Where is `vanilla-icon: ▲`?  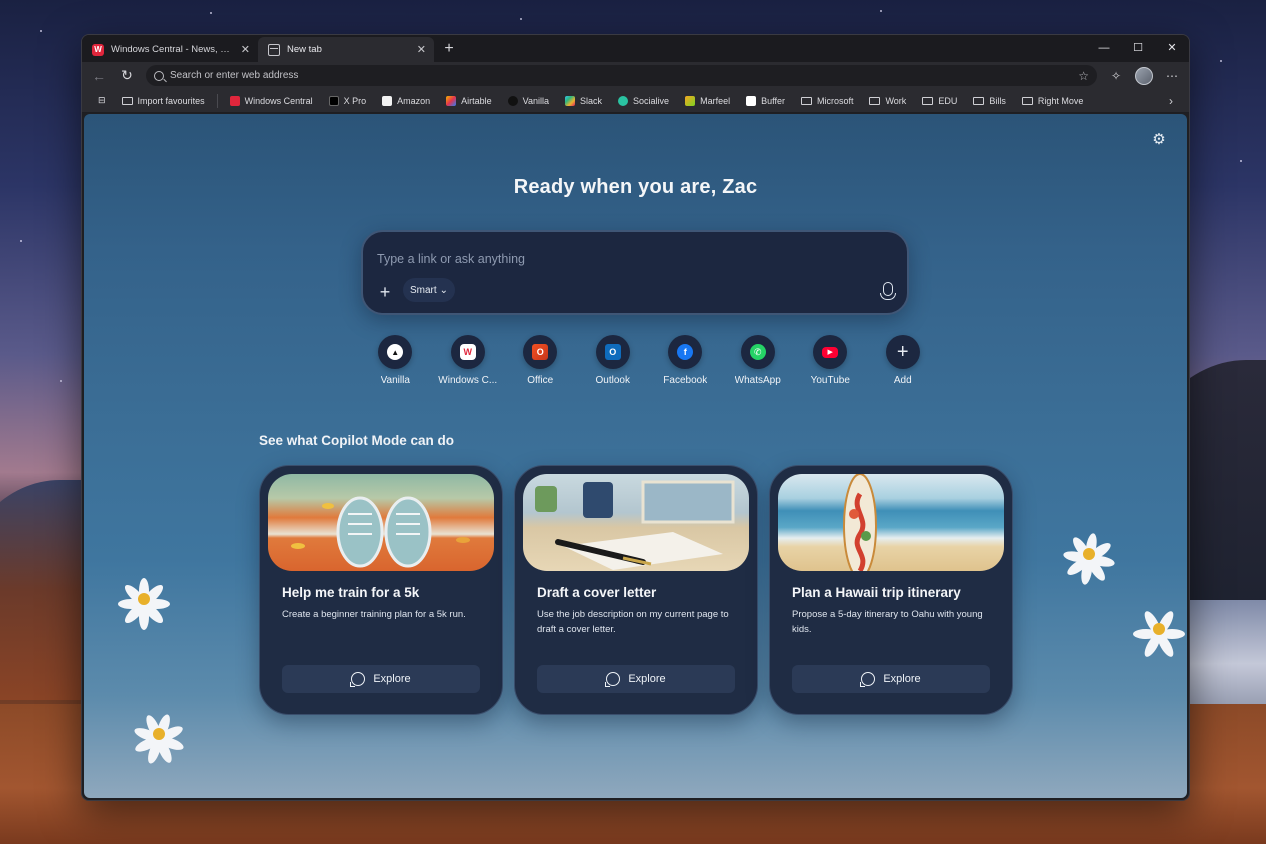
vanilla-icon: ▲ is located at coordinates (395, 352).